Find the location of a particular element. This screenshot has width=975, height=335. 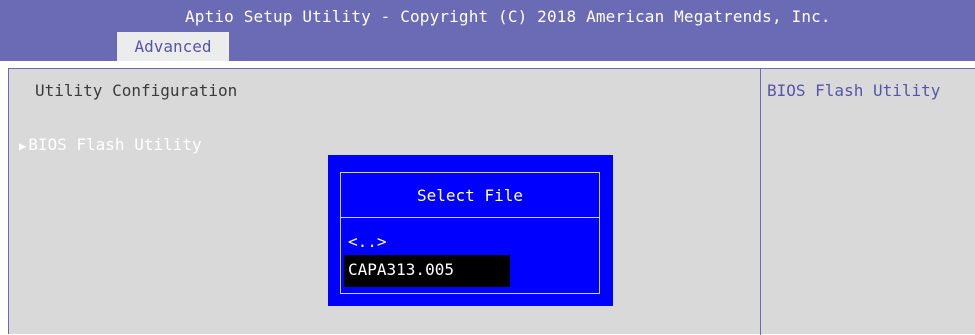

help-text: BIOS Flash Utility is located at coordinates (854, 90).